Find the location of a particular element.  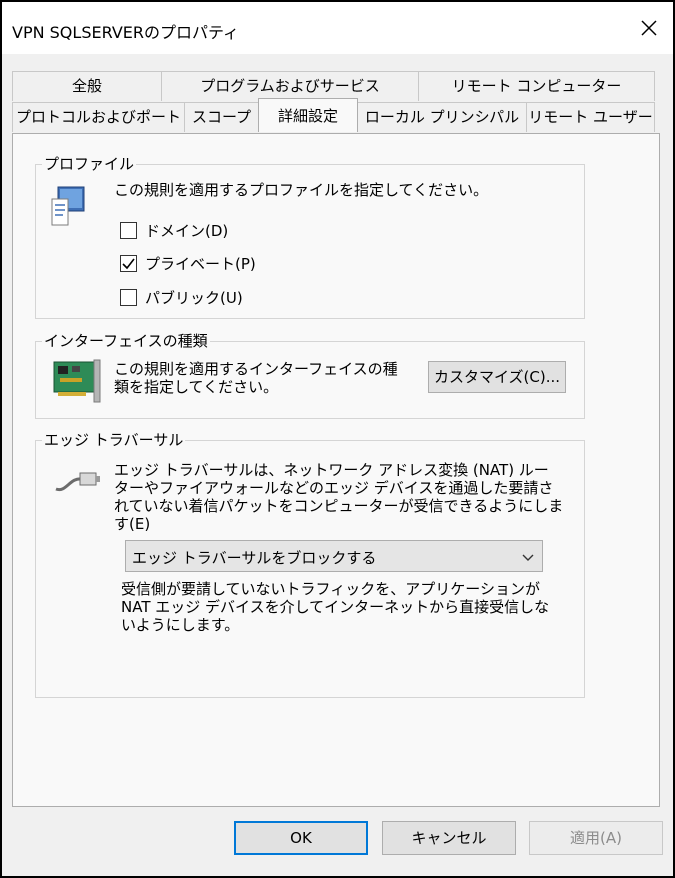

edge-select-value: エッジ トラバーサルをブロックする is located at coordinates (254, 558).